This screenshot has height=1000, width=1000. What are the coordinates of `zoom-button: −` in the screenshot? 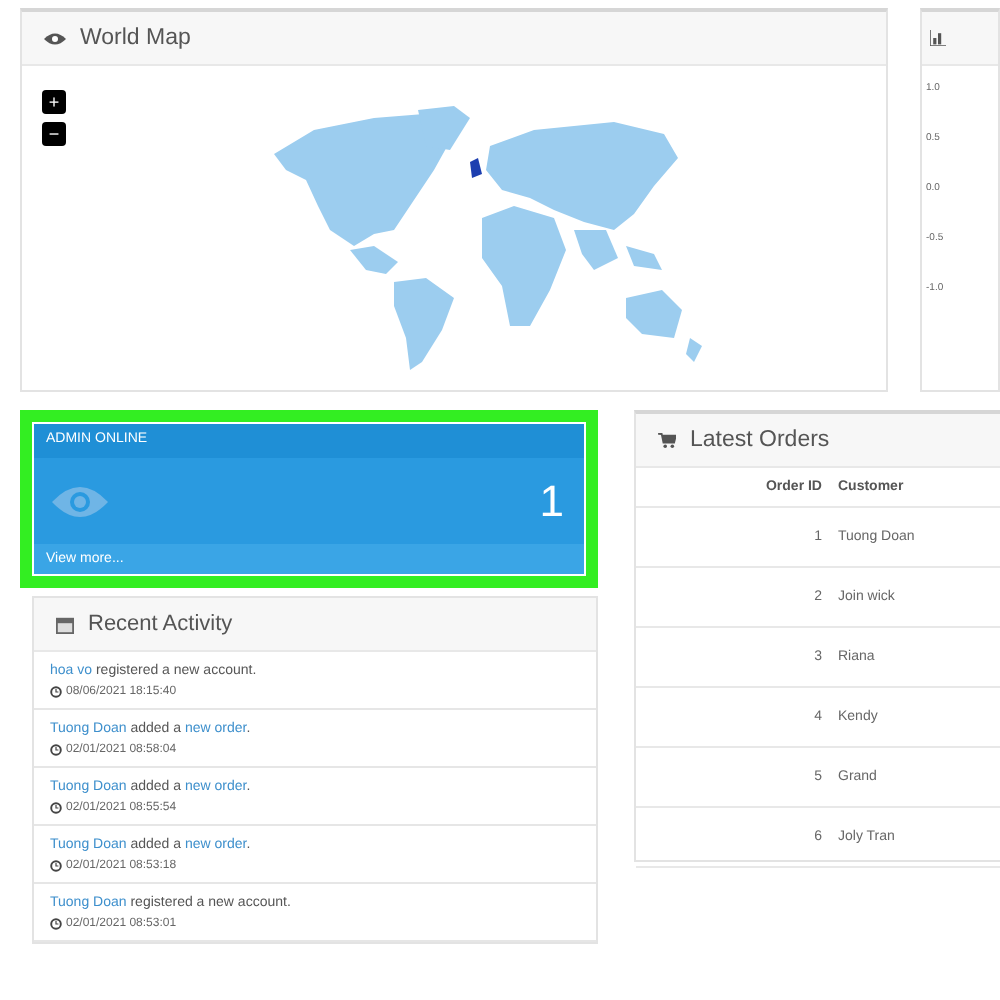 It's located at (54, 134).